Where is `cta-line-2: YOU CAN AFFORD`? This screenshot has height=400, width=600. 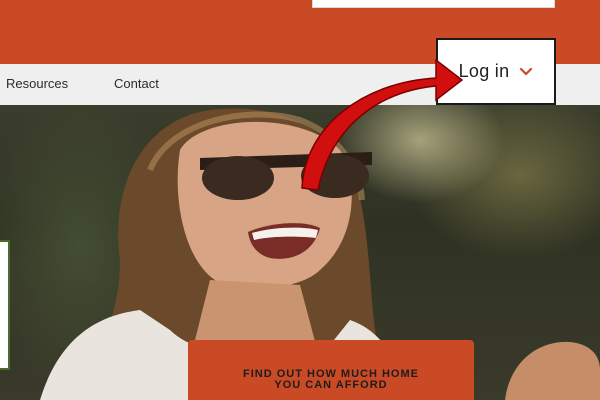 cta-line-2: YOU CAN AFFORD is located at coordinates (331, 385).